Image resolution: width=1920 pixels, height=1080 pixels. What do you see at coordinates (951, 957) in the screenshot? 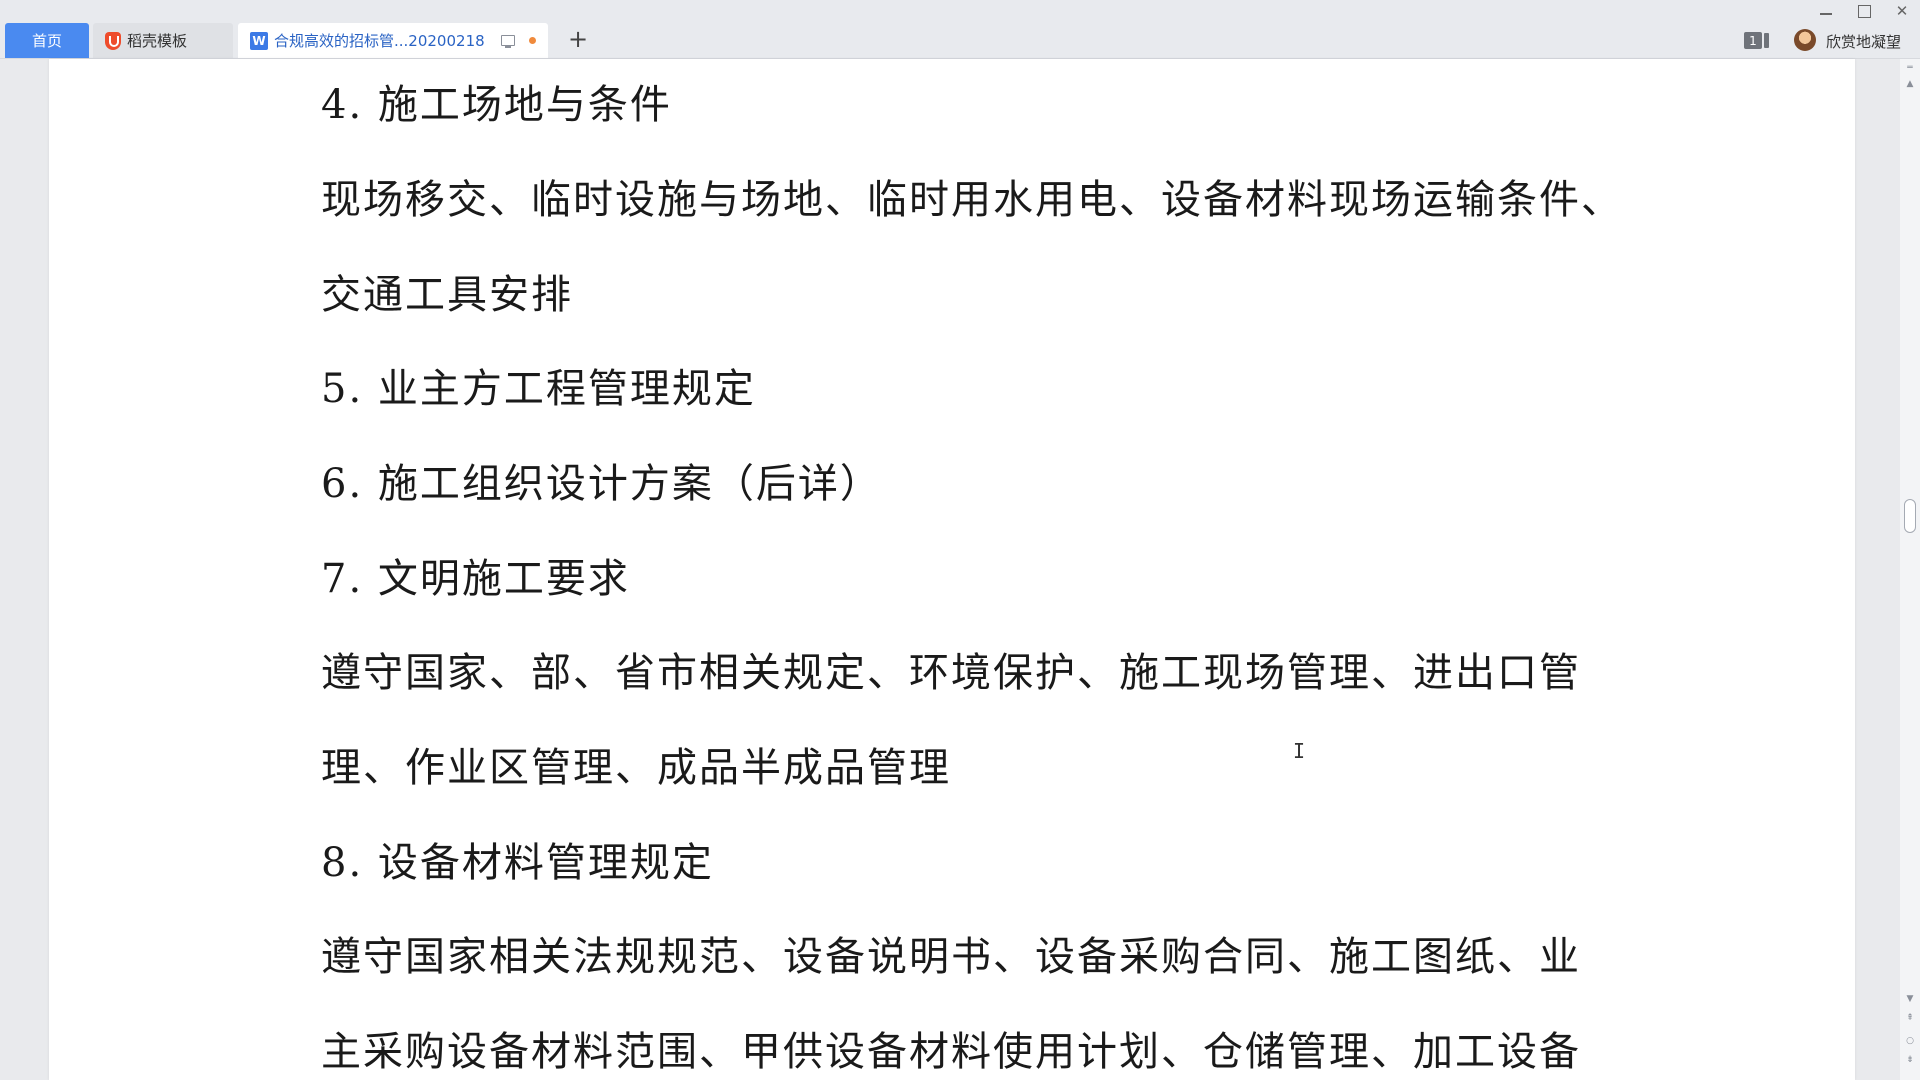
I see `doc-line: 遵守国家相关法规规范、设备说明书、设备采购合同、施工图纸、业` at bounding box center [951, 957].